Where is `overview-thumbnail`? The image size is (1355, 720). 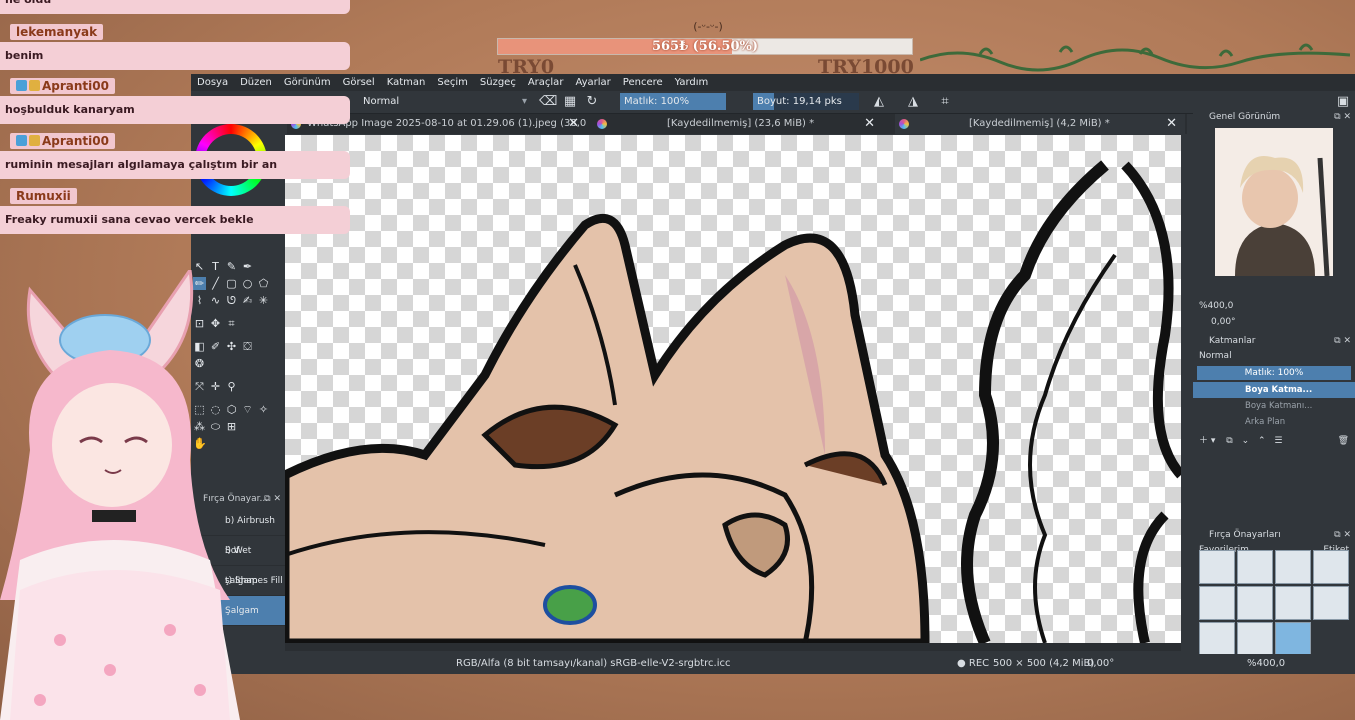
overview-thumbnail is located at coordinates (1274, 202).